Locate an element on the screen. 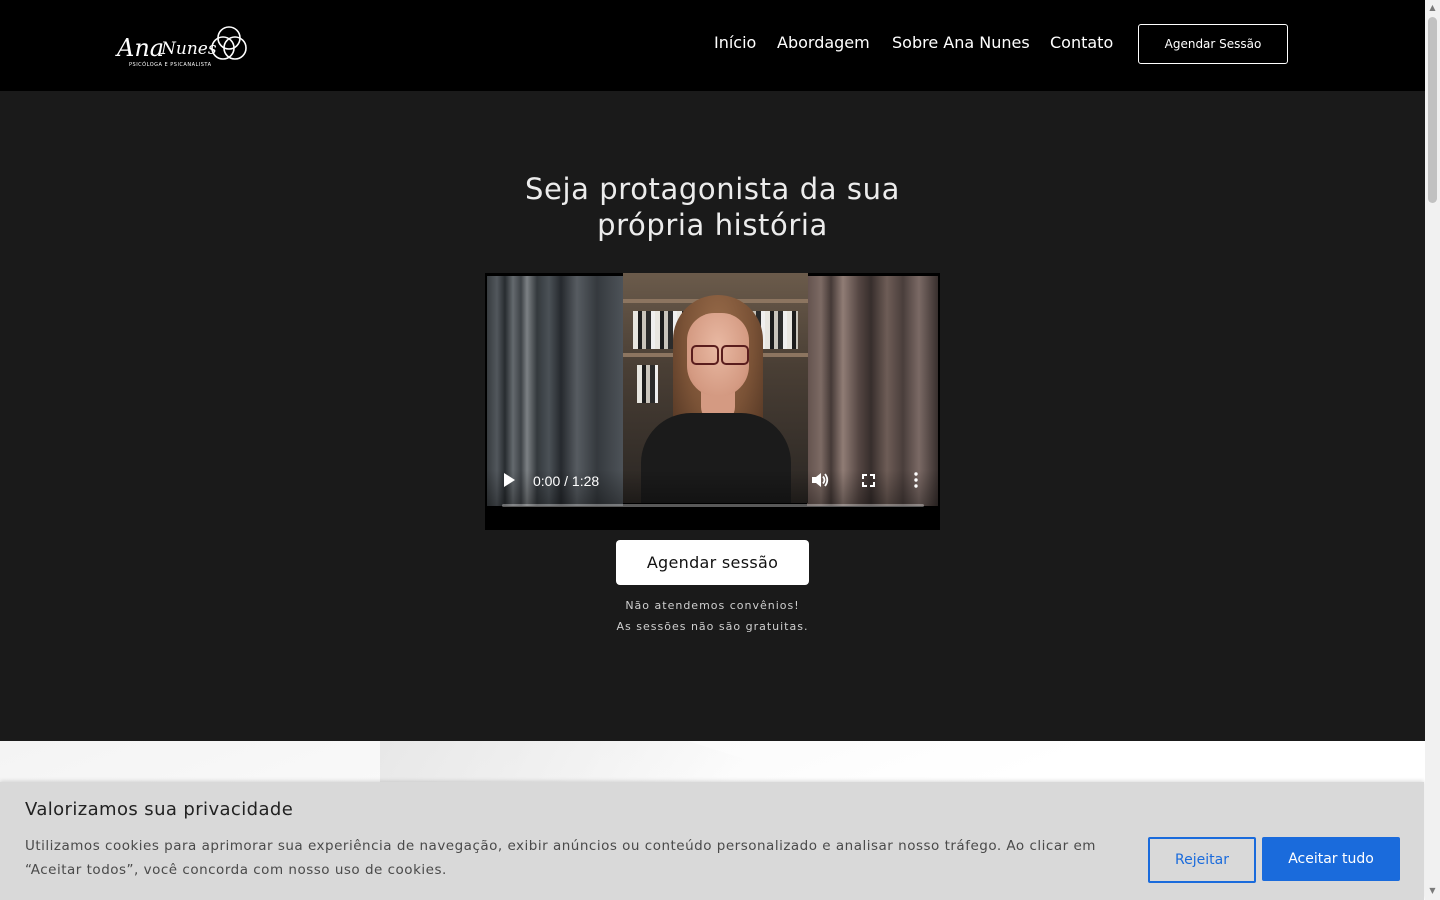  scroll-down-arrow-icon: ▼ is located at coordinates (1432, 891).